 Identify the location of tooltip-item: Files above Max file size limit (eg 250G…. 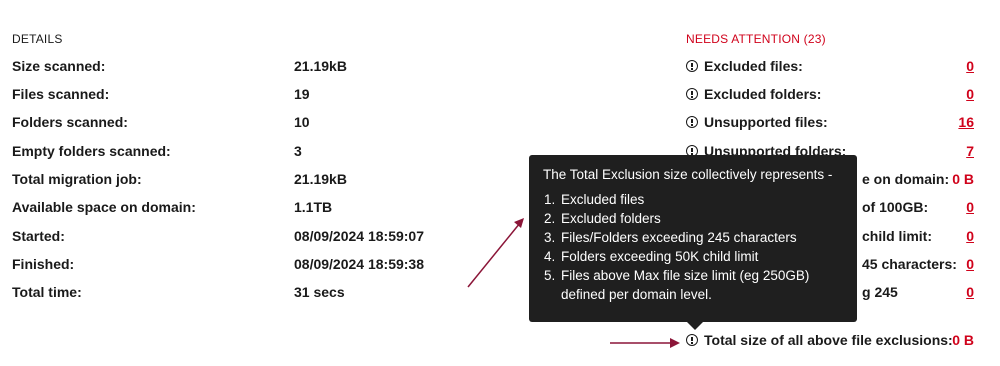
(701, 285).